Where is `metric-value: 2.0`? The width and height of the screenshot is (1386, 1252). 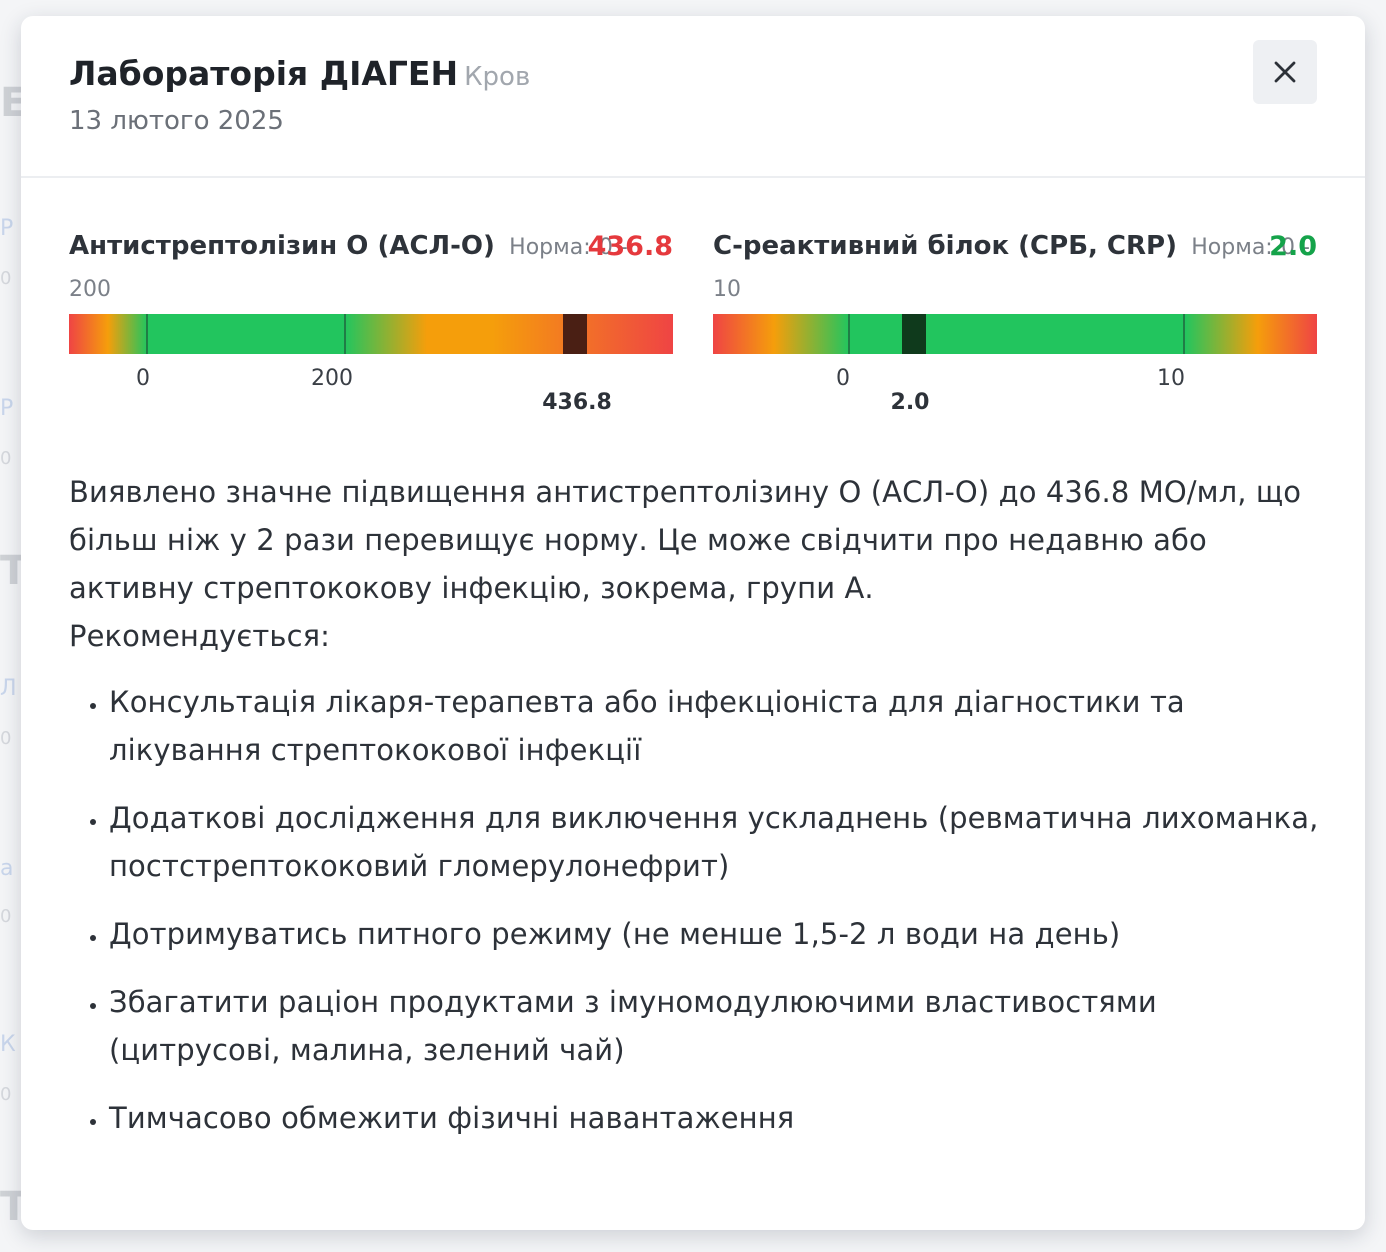 metric-value: 2.0 is located at coordinates (1293, 246).